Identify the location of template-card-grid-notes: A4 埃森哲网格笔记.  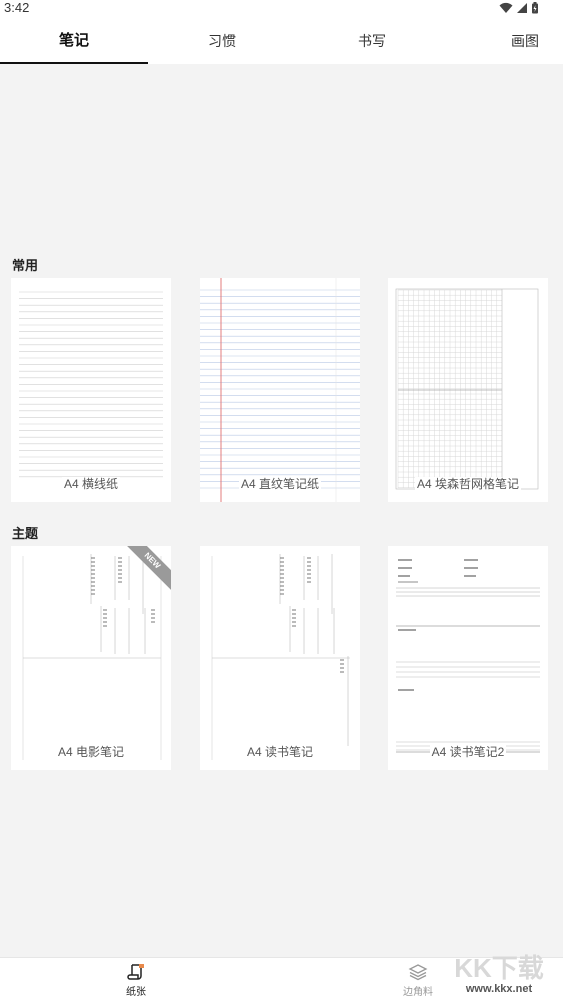
(468, 390).